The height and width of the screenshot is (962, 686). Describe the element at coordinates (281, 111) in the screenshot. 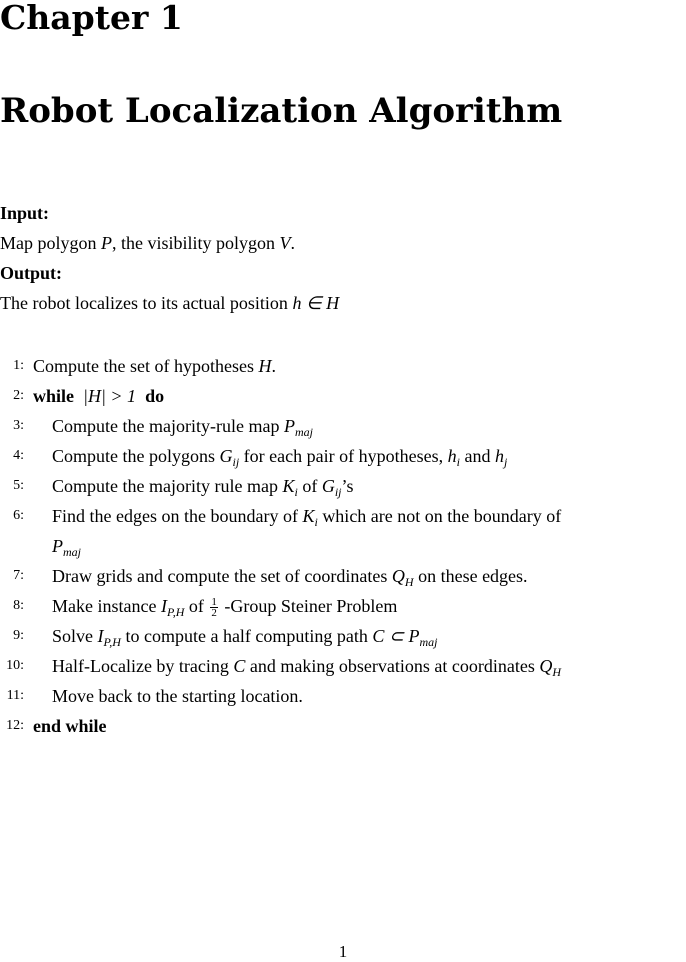

I see `chapter-title: Robot Localization Algorithm` at that location.